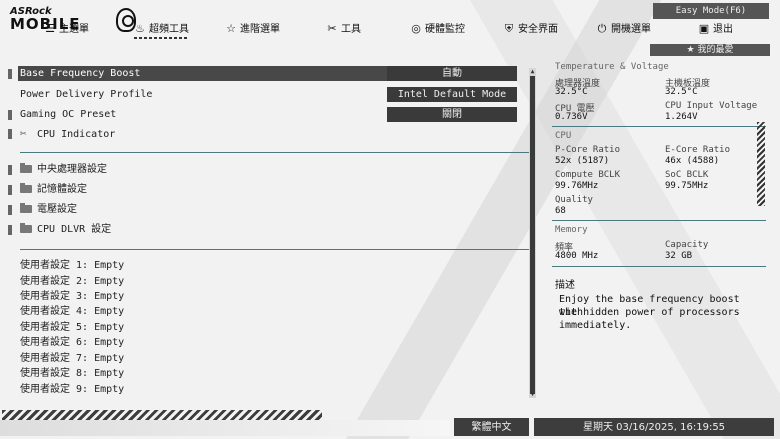 The width and height of the screenshot is (780, 439). Describe the element at coordinates (710, 50) in the screenshot. I see `favorites-button: ★ 我的最愛` at that location.